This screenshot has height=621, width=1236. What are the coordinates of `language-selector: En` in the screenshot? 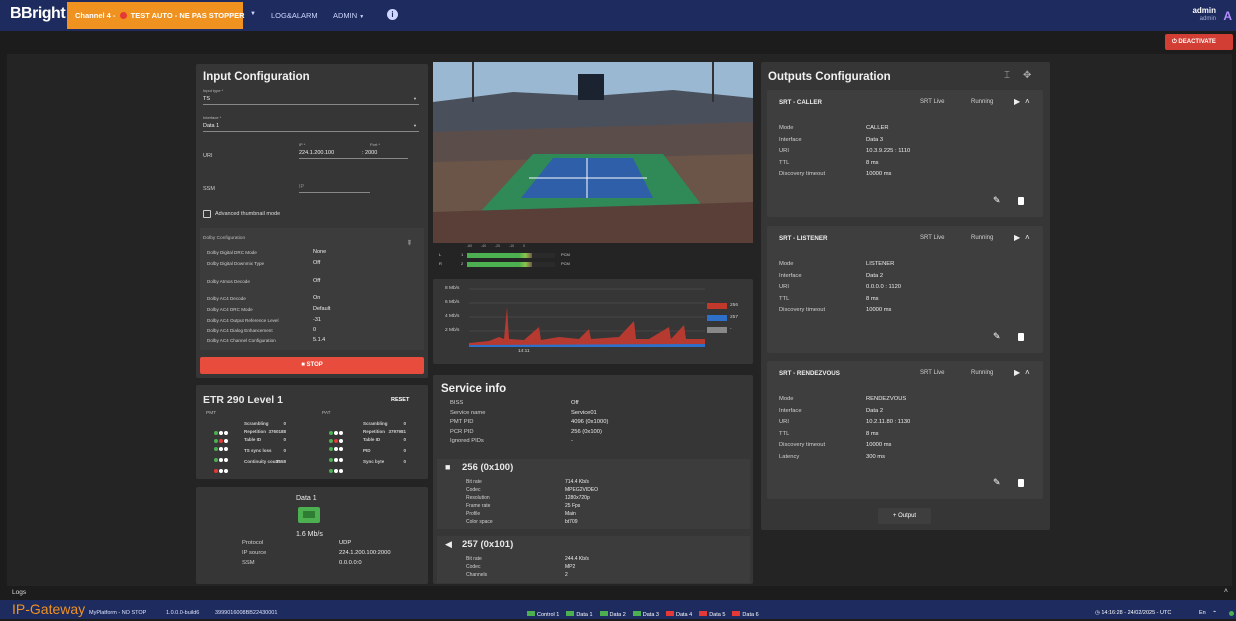 It's located at (1202, 613).